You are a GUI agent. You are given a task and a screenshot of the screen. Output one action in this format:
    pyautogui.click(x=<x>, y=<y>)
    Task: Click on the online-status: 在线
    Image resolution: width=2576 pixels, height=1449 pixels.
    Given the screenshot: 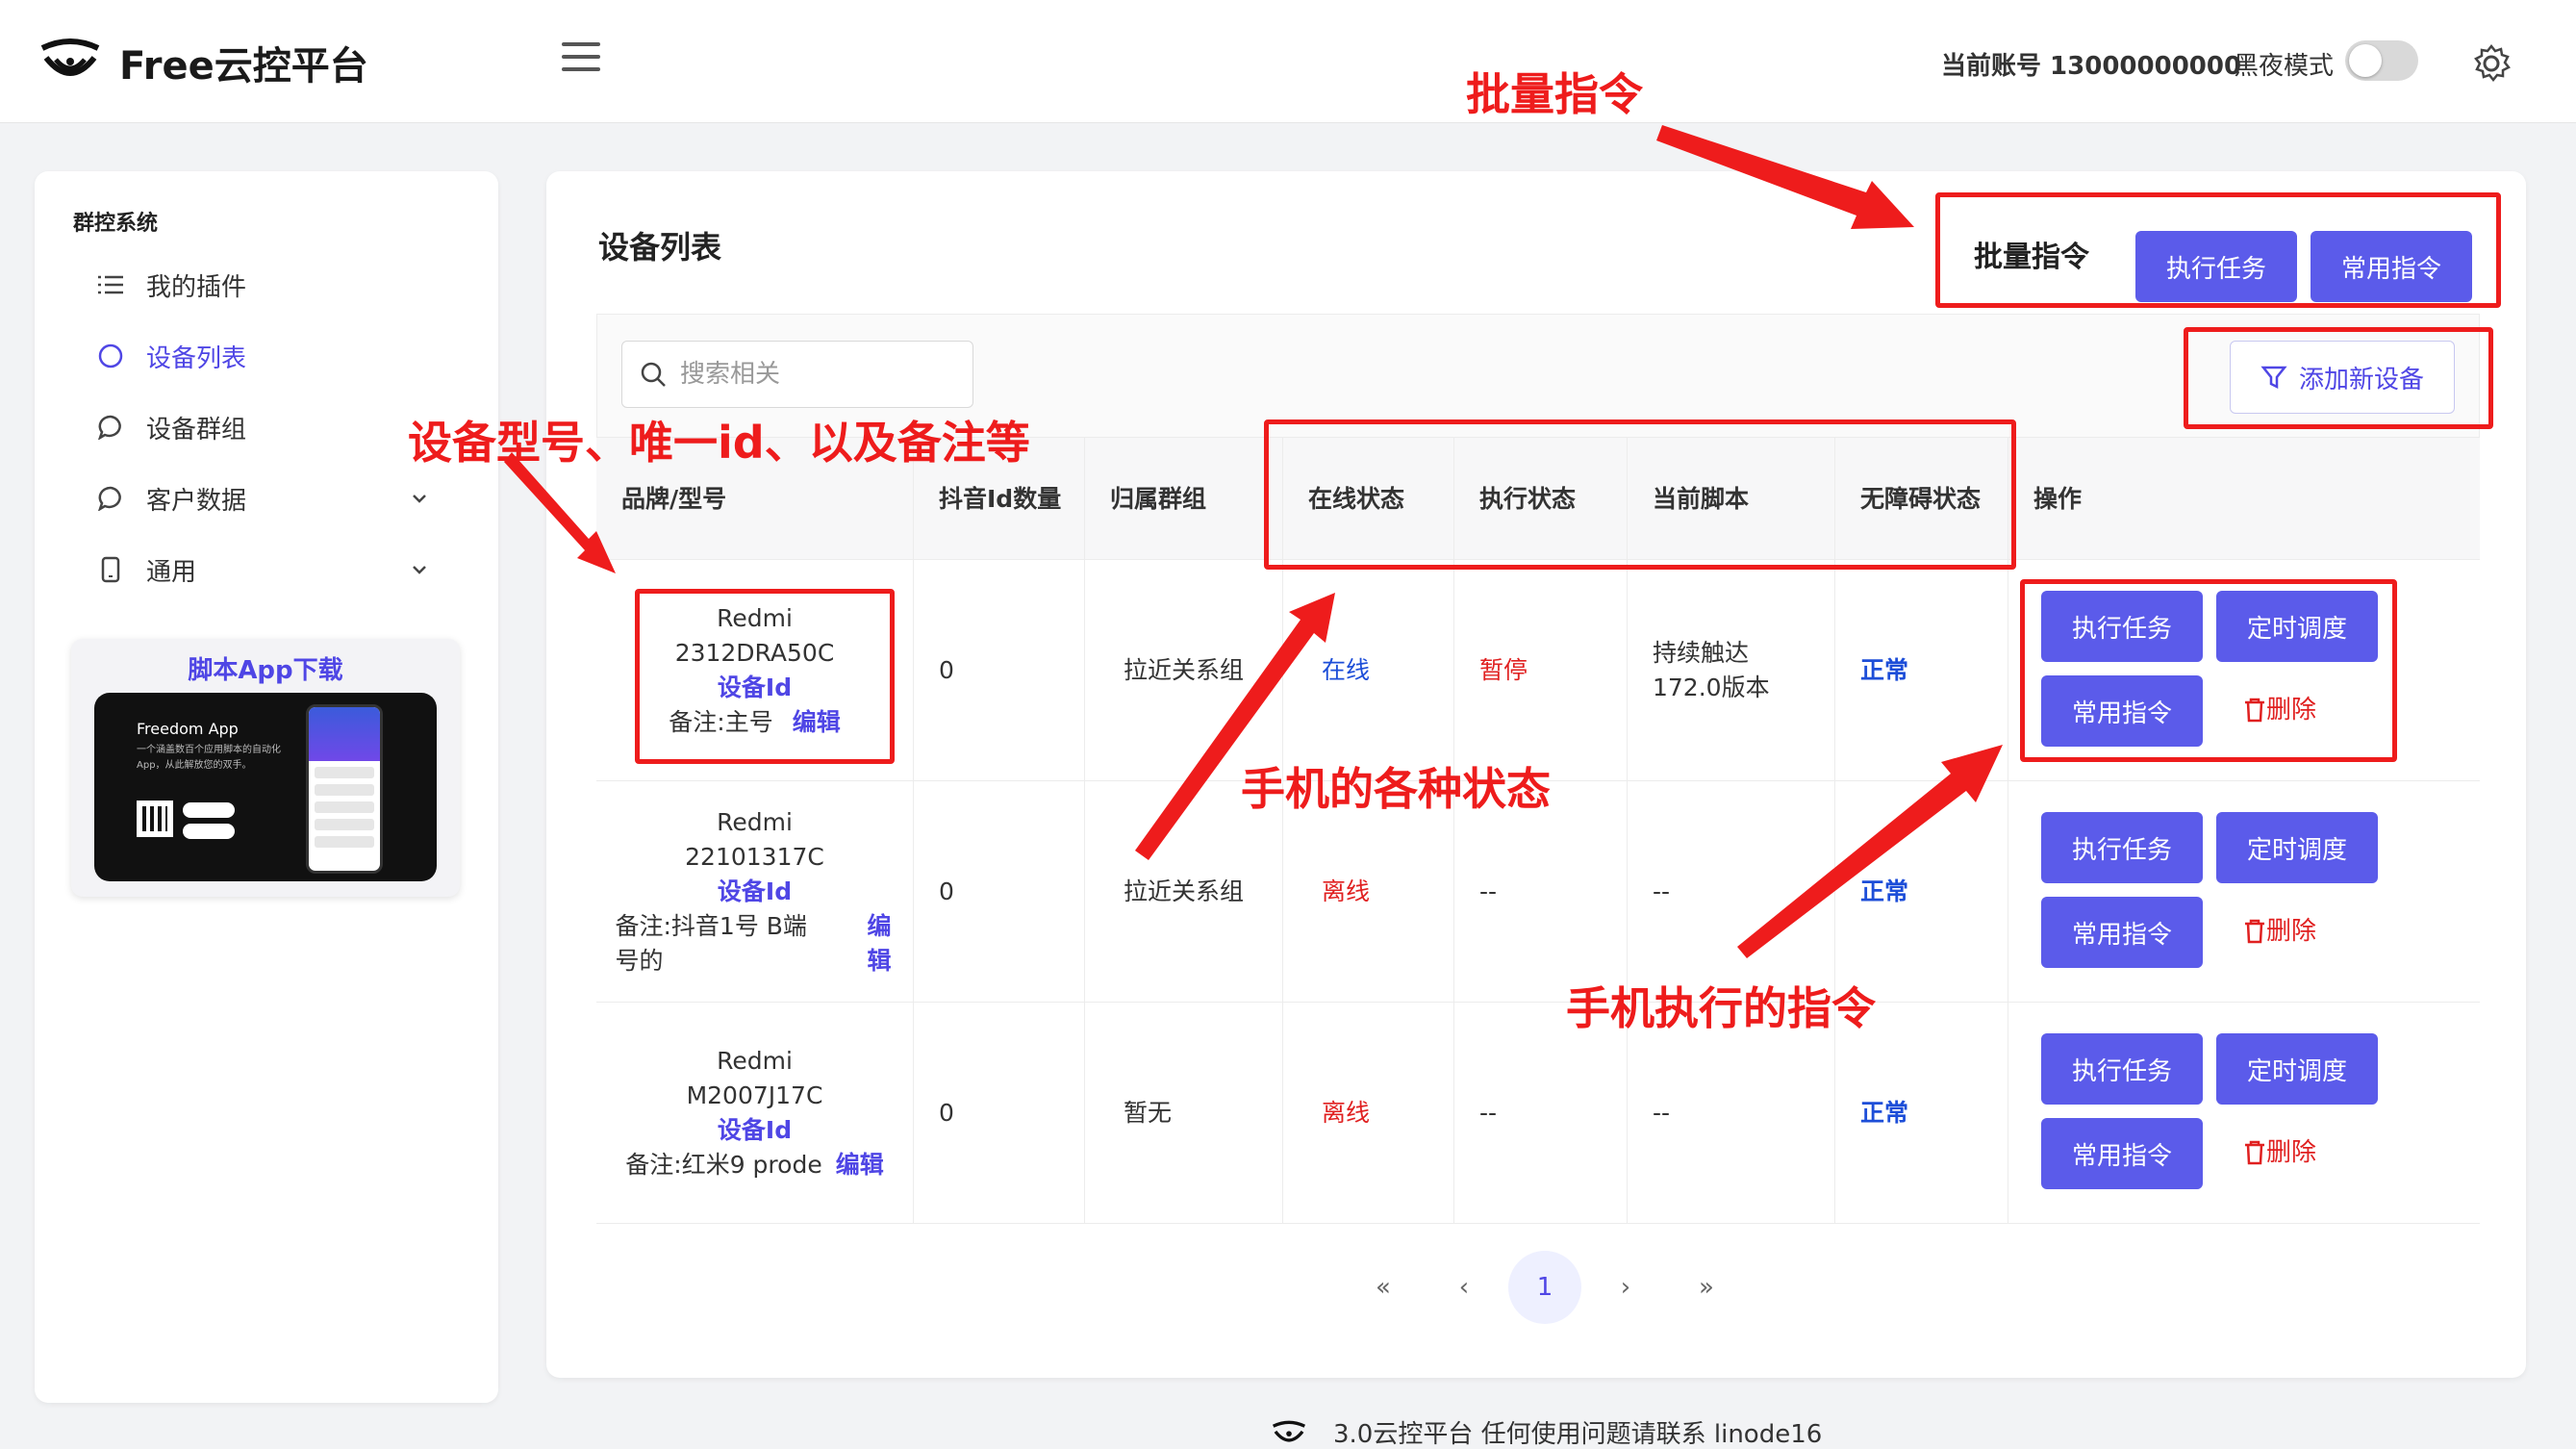 What is the action you would take?
    pyautogui.click(x=1368, y=670)
    